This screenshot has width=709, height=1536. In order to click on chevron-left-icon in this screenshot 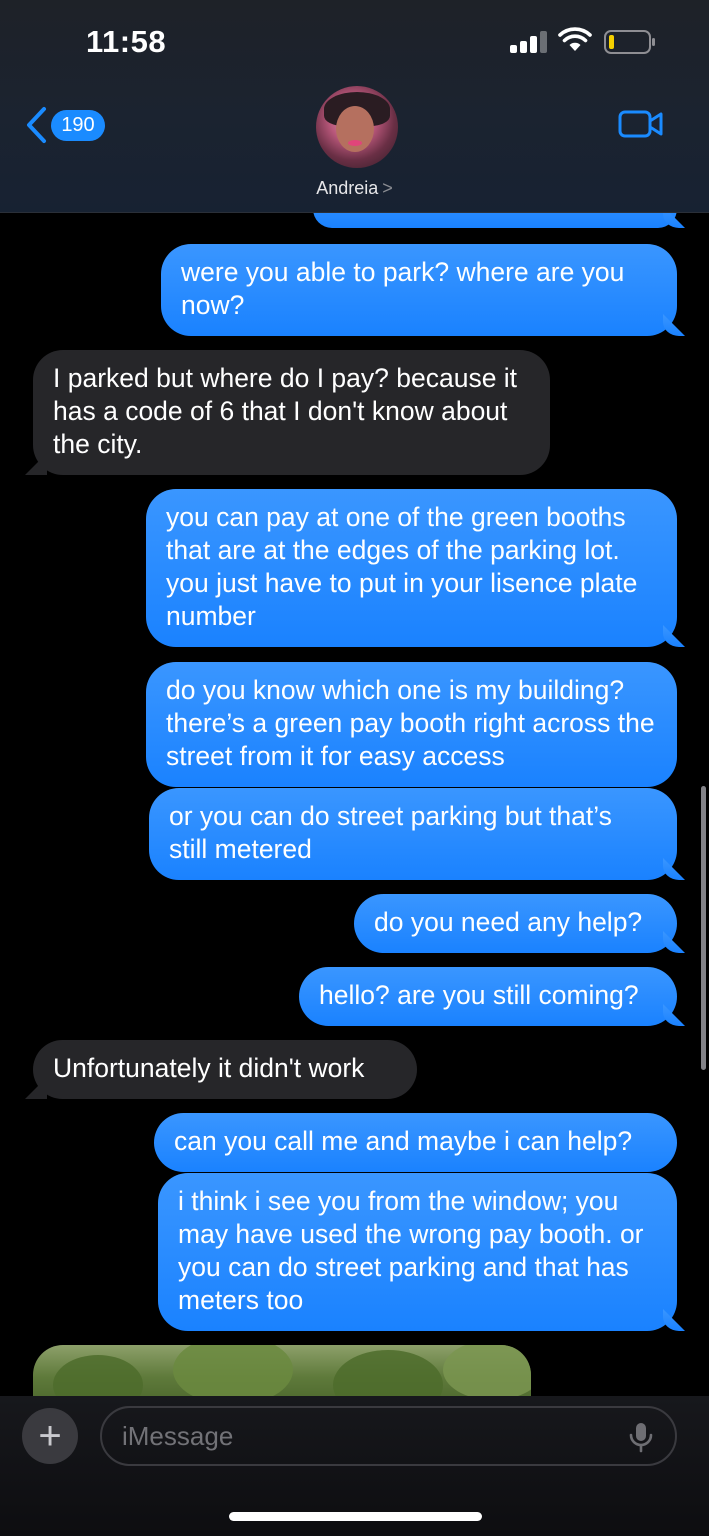, I will do `click(36, 125)`.